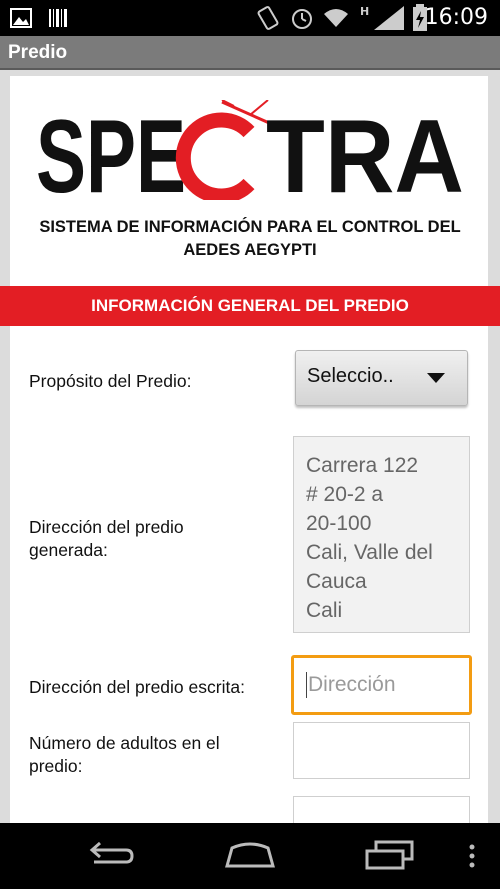  I want to click on vibrate-icon, so click(268, 18).